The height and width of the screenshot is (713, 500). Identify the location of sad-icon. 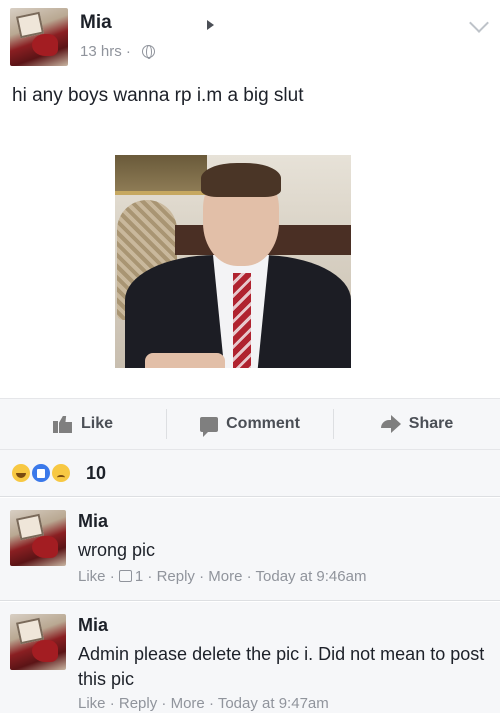
(61, 473).